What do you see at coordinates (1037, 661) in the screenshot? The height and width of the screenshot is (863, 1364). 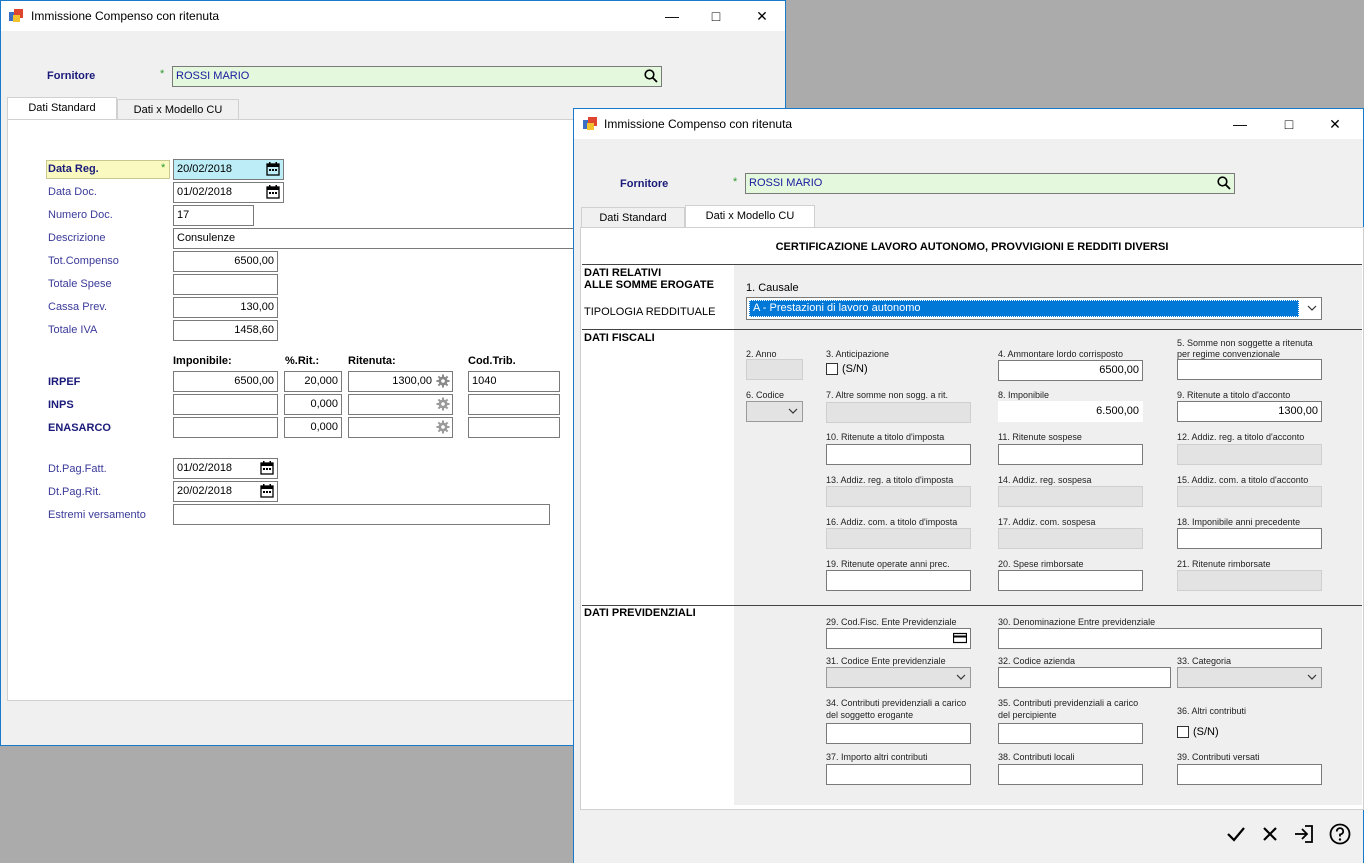 I see `f32-label: 32. Codice azienda` at bounding box center [1037, 661].